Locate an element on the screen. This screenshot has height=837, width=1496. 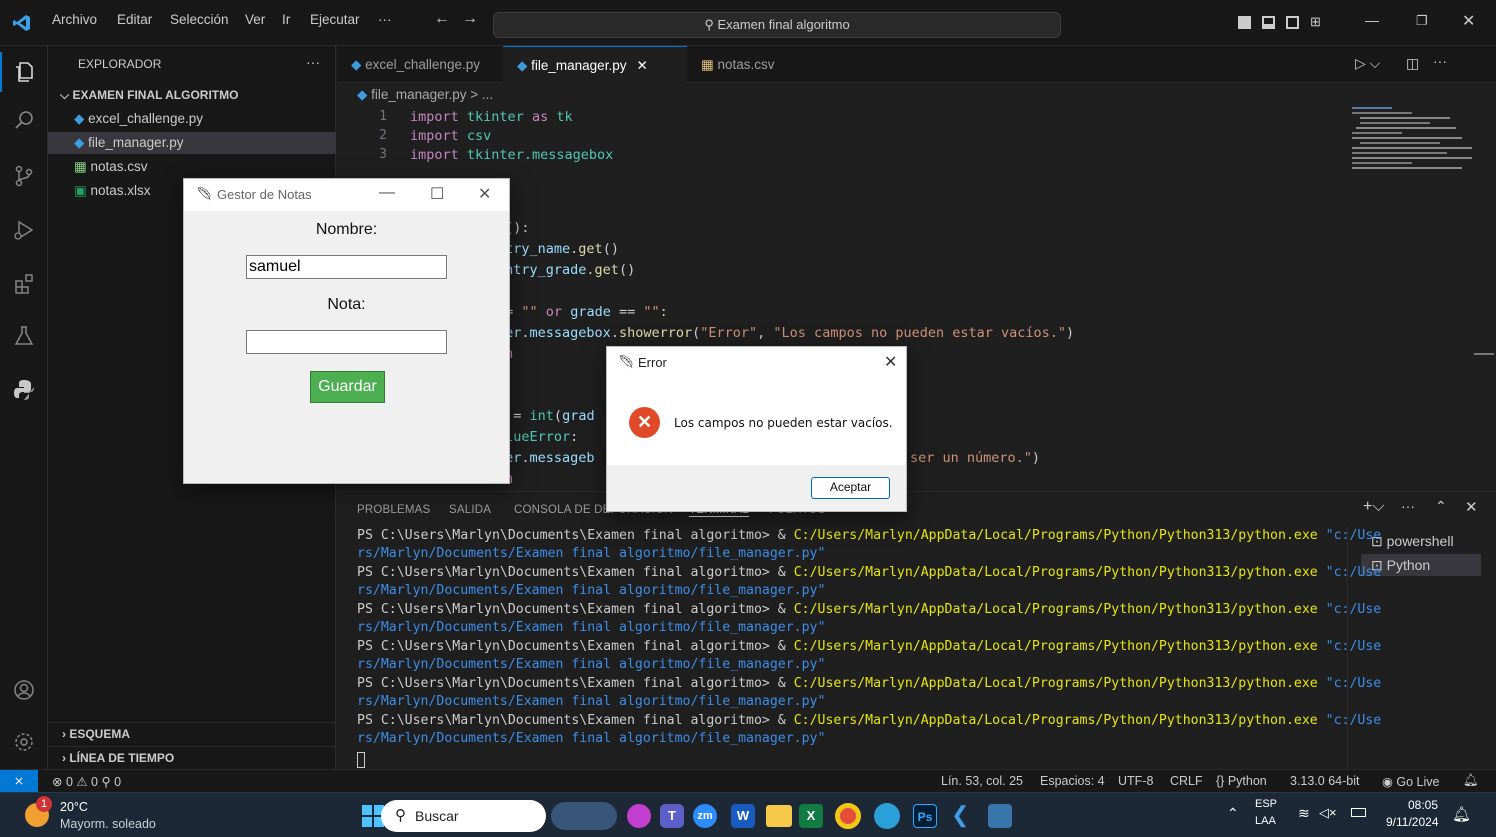
tab-notas-csv: ▦ notas.csv is located at coordinates (747, 64).